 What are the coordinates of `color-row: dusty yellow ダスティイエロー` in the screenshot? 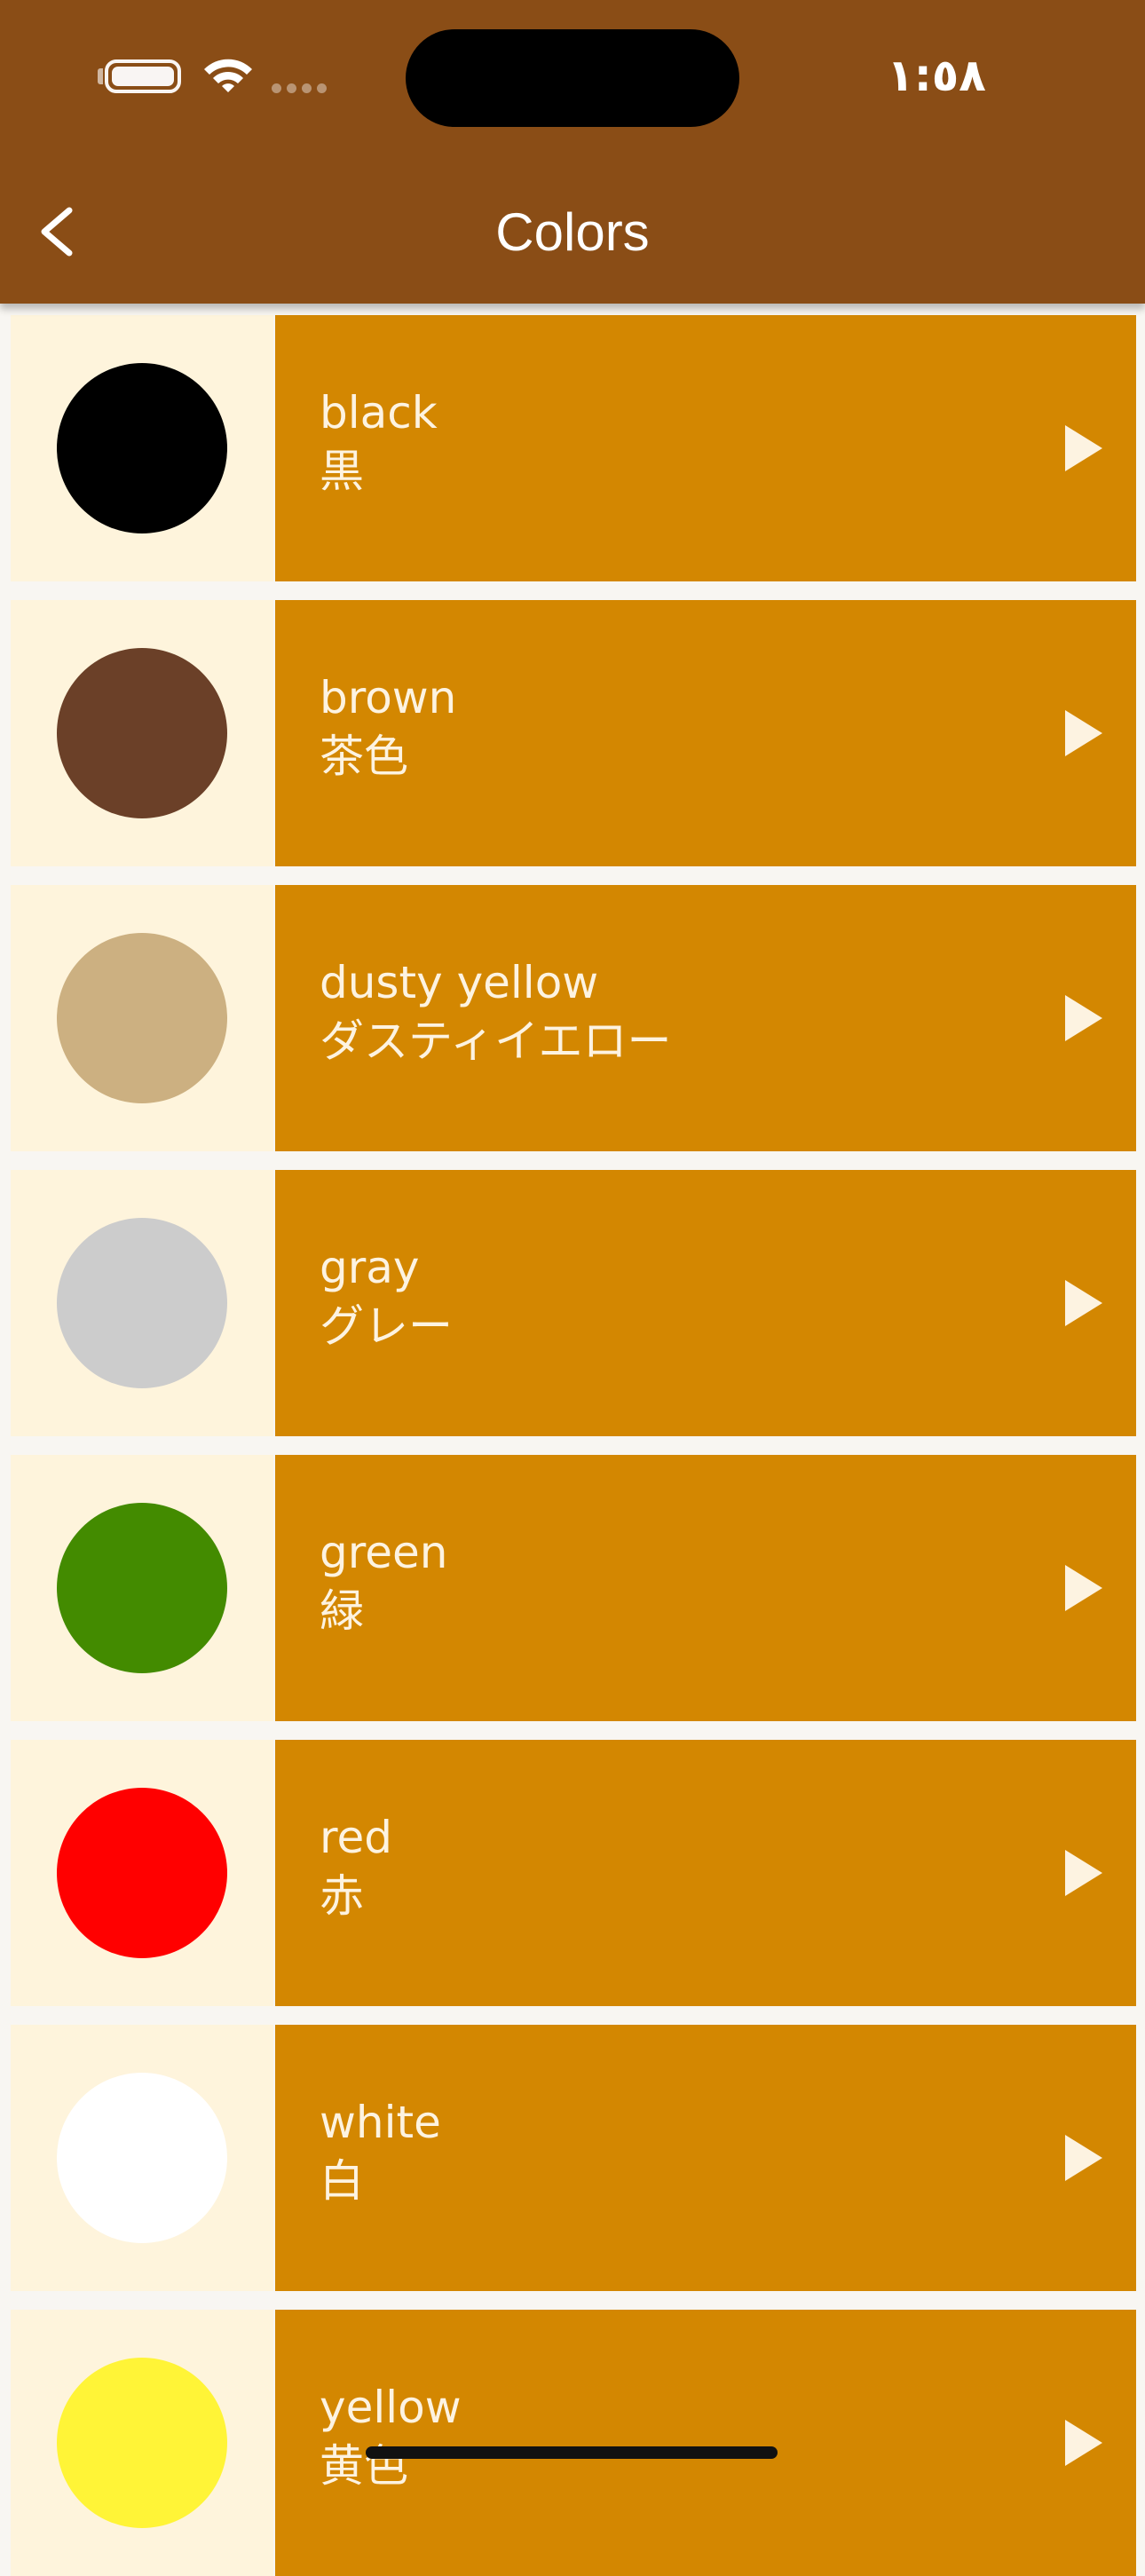 It's located at (573, 1018).